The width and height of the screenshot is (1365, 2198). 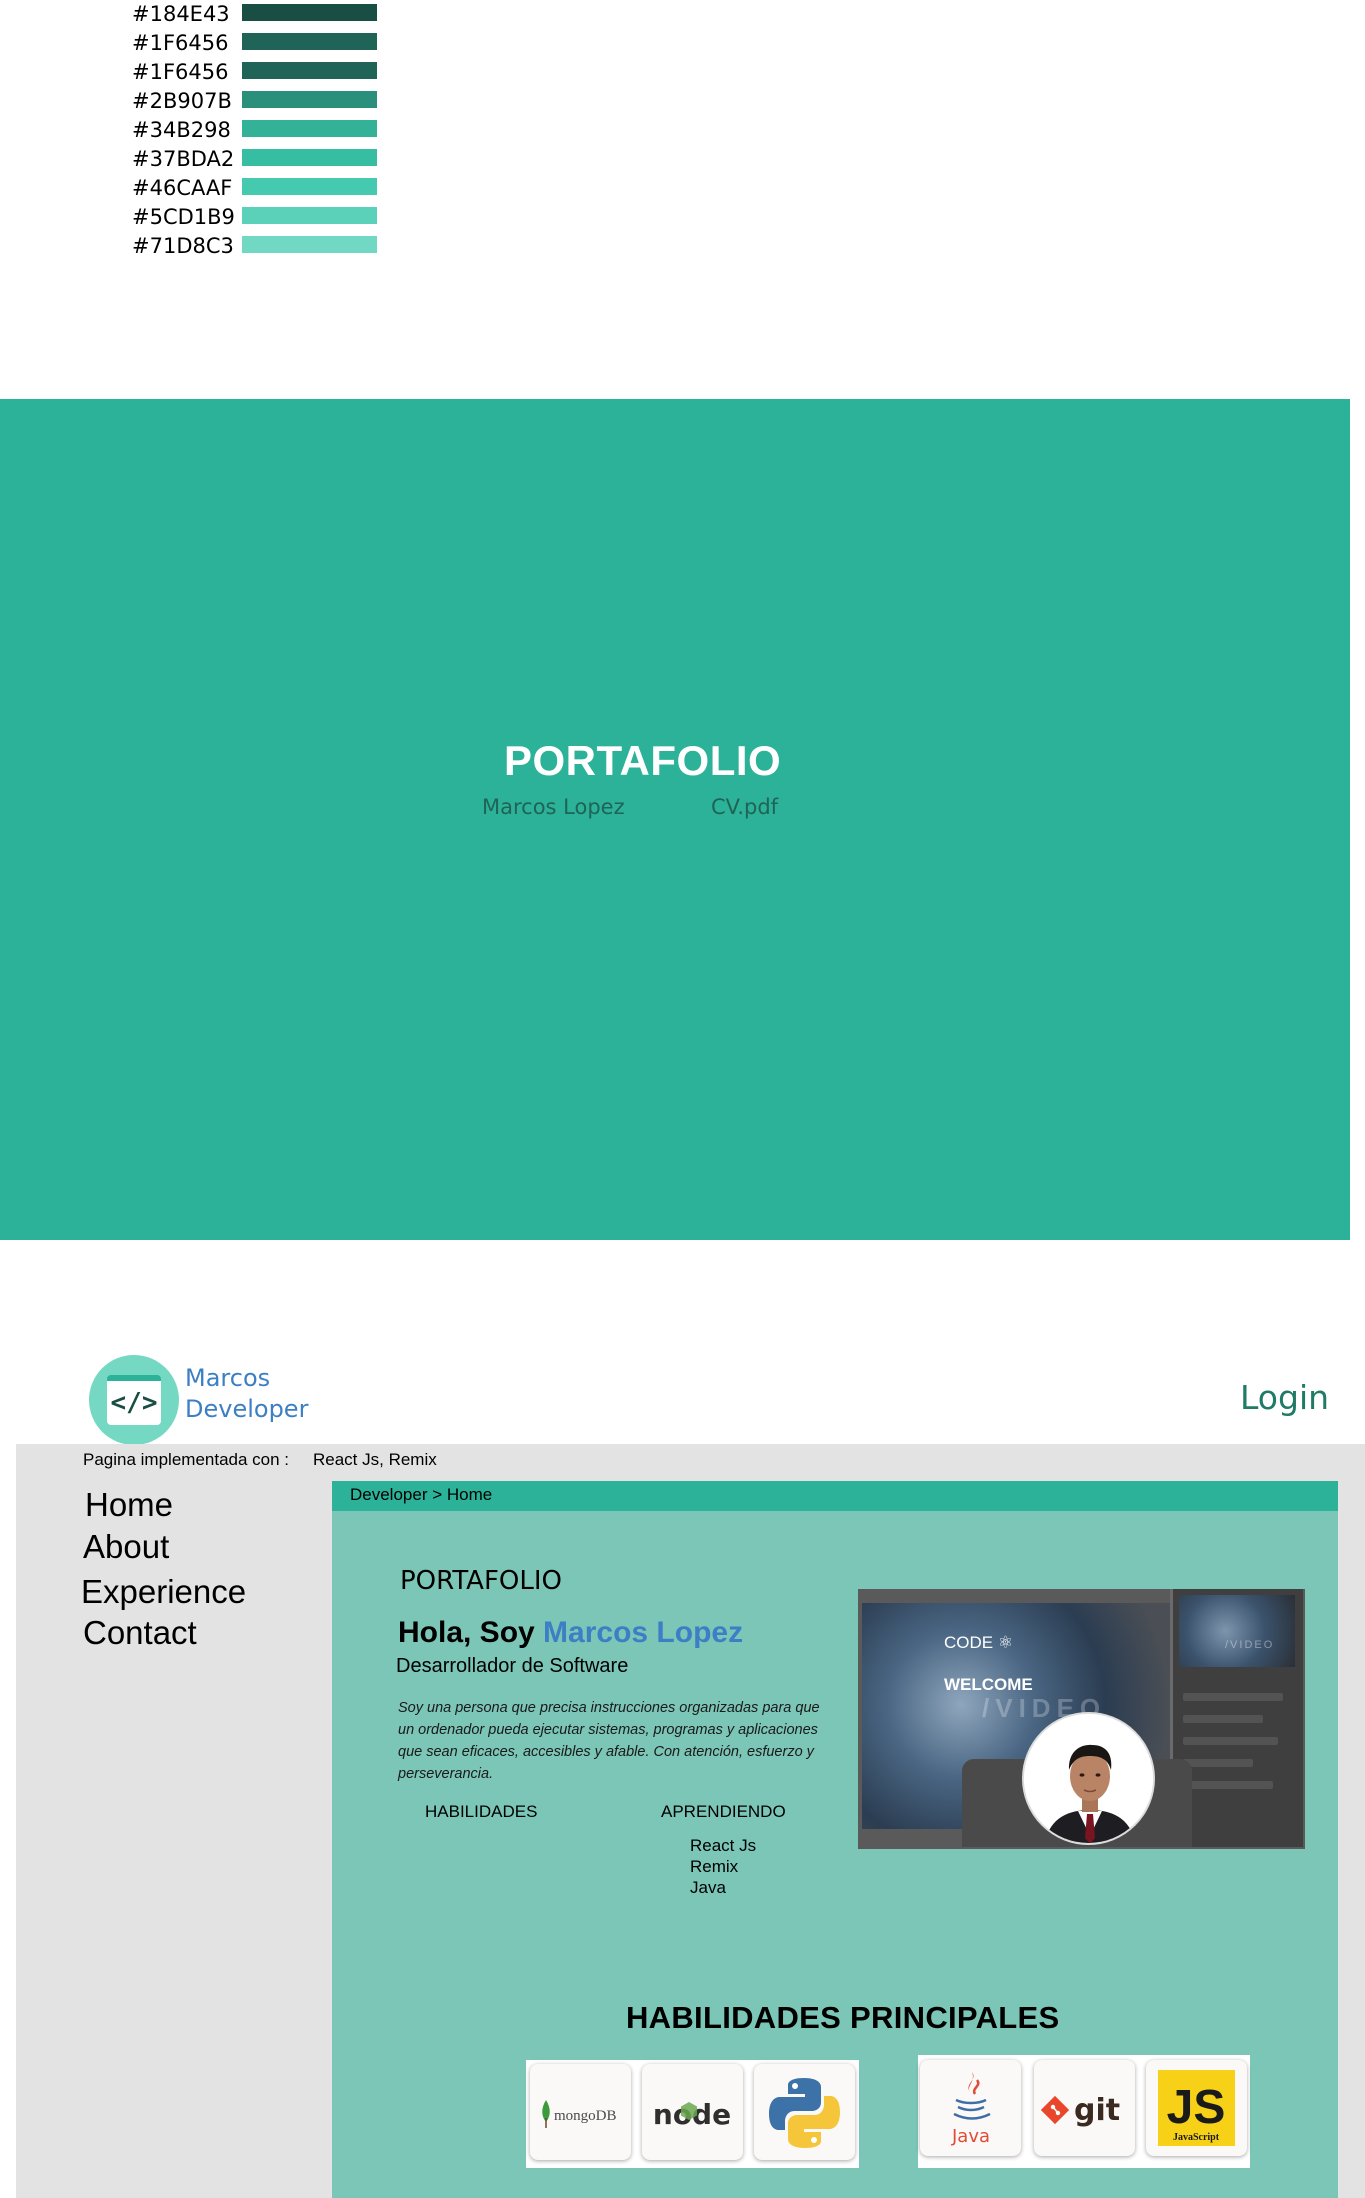 What do you see at coordinates (421, 1494) in the screenshot?
I see `breadcrumb: Developer > Home` at bounding box center [421, 1494].